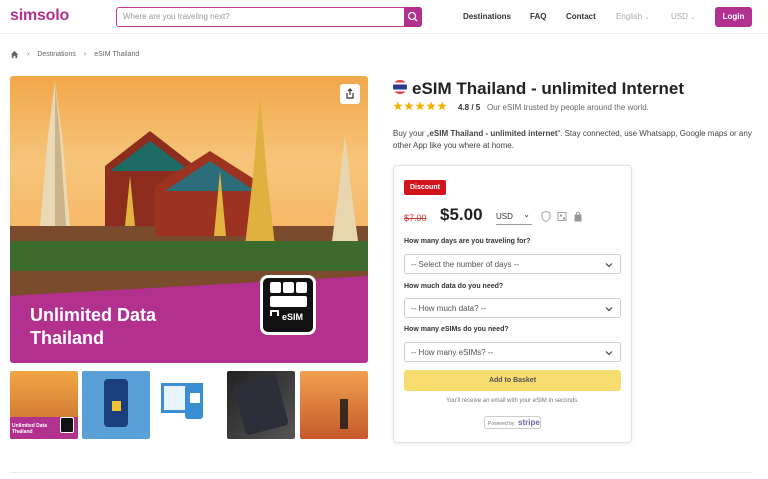 Image resolution: width=768 pixels, height=479 pixels. What do you see at coordinates (415, 218) in the screenshot?
I see `old-price: $7.00` at bounding box center [415, 218].